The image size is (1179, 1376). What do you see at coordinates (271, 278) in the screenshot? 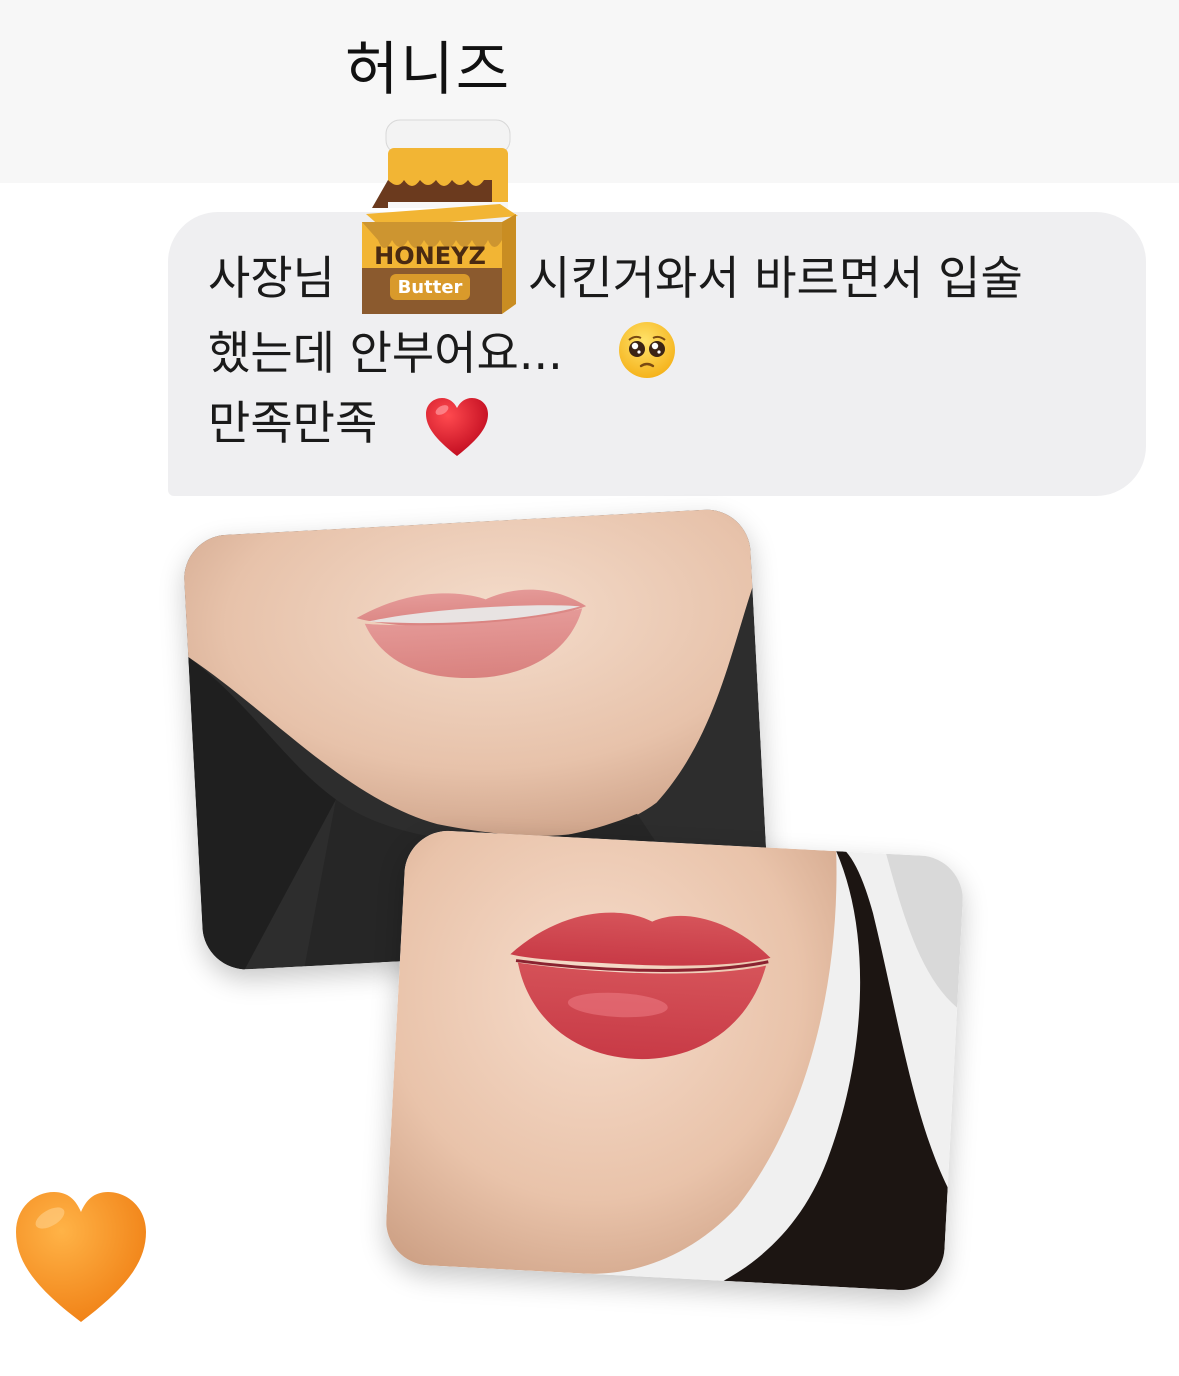
I see `message-line-1-start: 사장님` at bounding box center [271, 278].